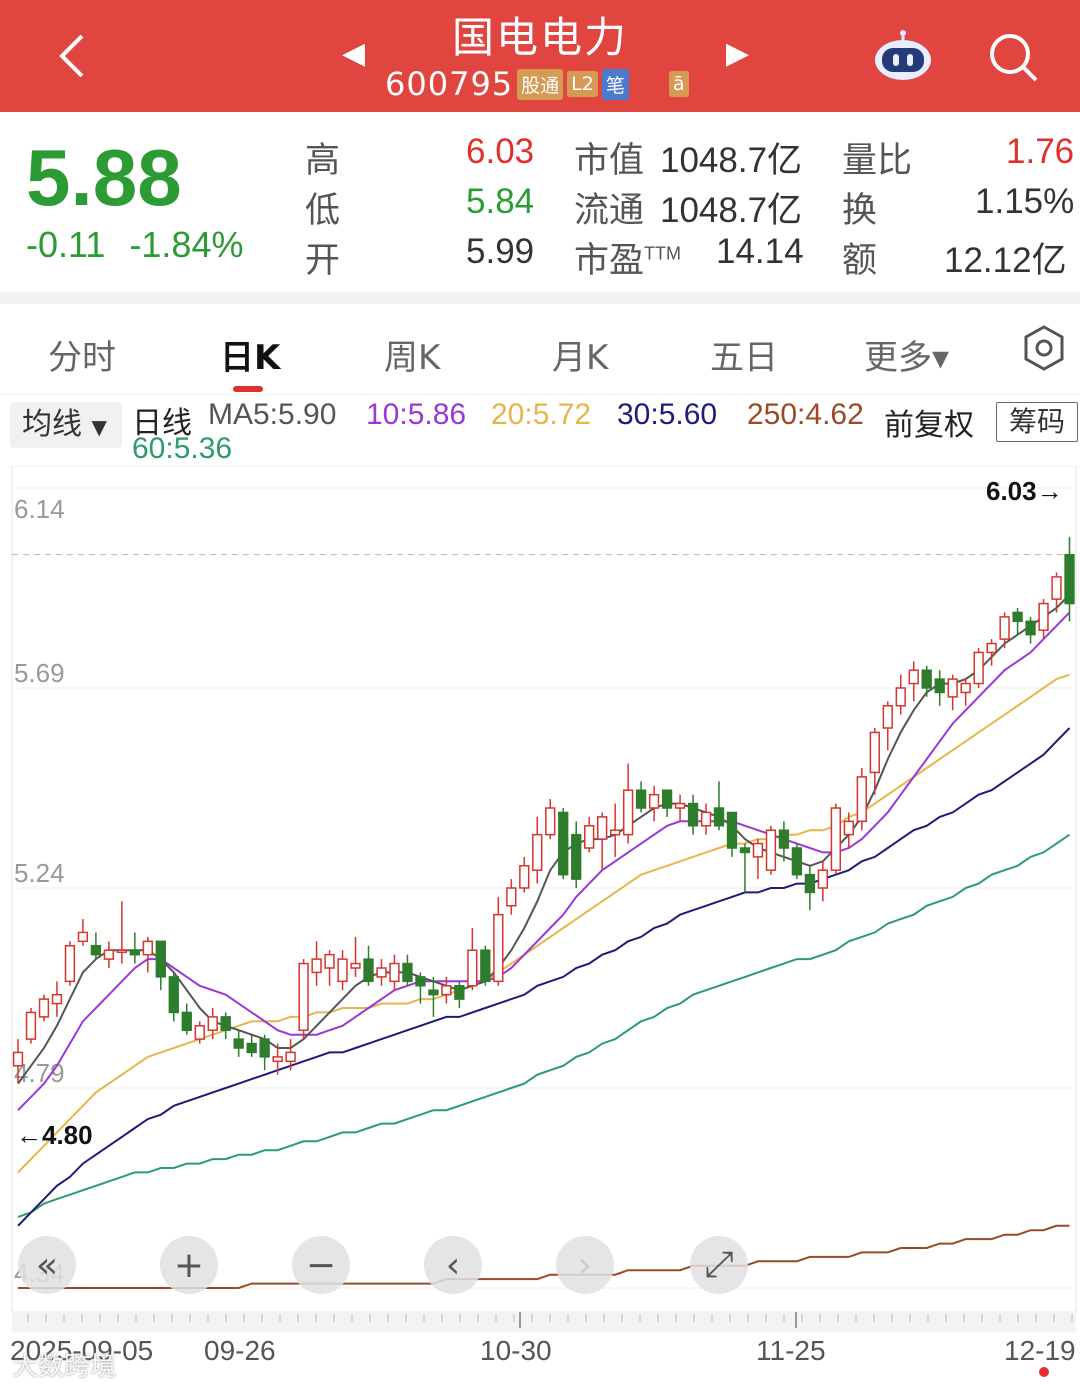  I want to click on volratio-value: 1.76, so click(1040, 151).